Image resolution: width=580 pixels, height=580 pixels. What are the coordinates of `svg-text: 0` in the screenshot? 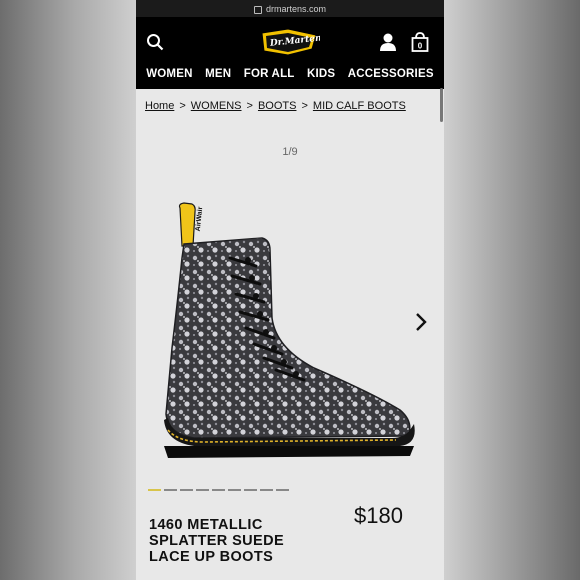 It's located at (420, 46).